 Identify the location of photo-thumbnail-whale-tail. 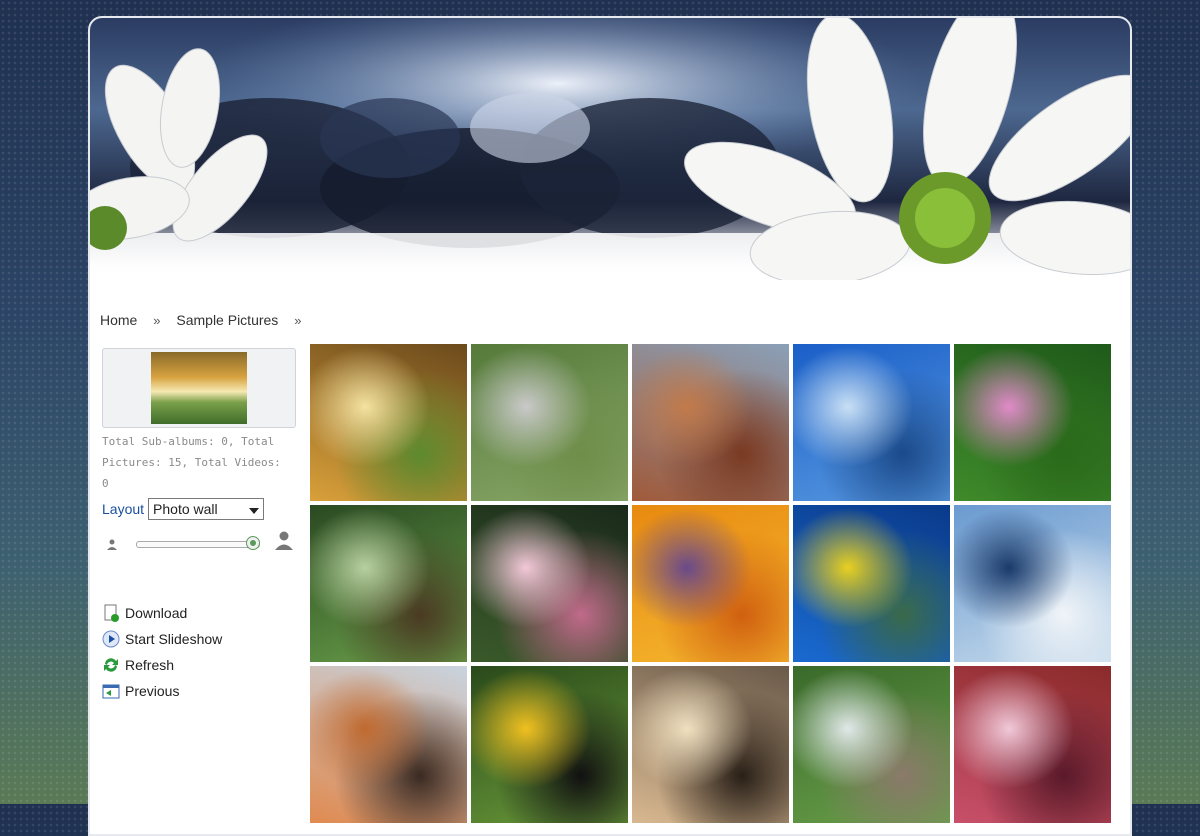
(1032, 583).